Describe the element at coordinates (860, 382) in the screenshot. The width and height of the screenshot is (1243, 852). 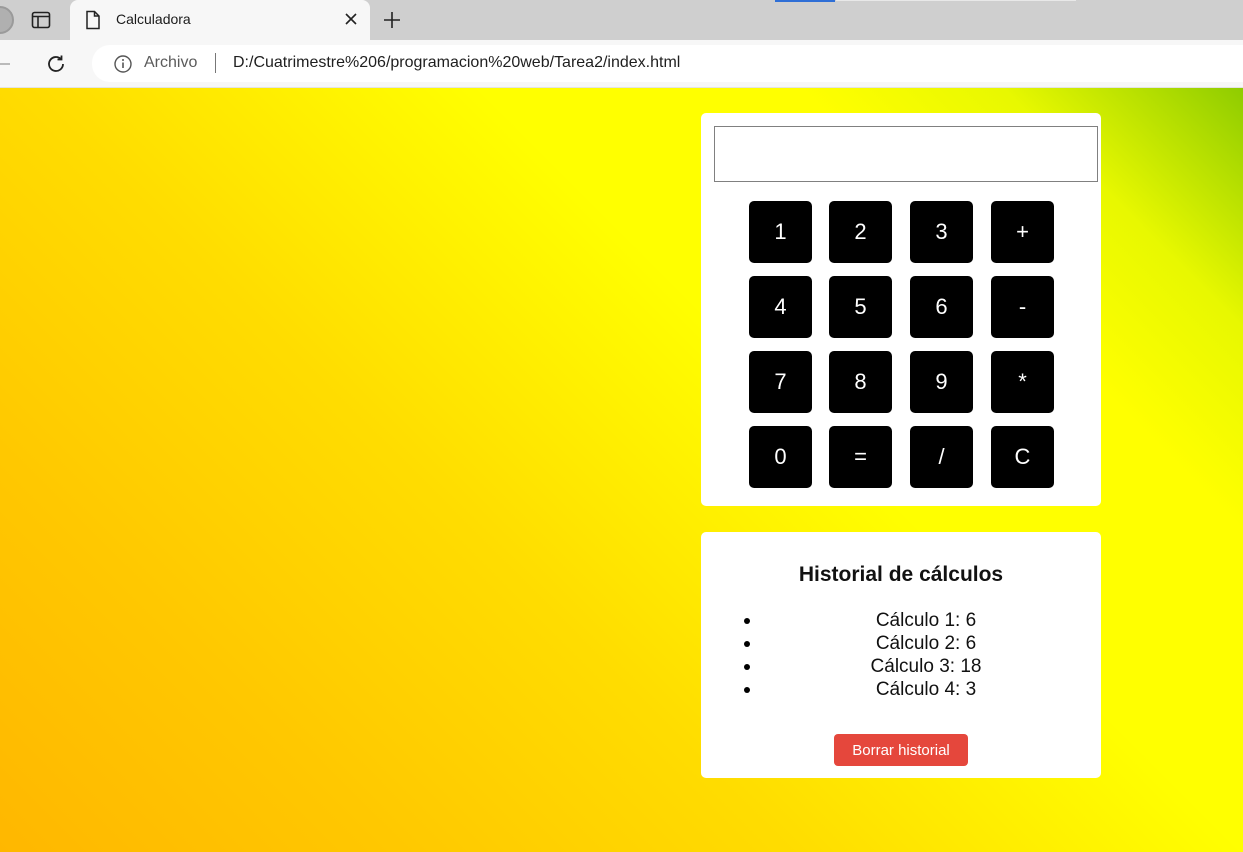
I see `key-8: 8` at that location.